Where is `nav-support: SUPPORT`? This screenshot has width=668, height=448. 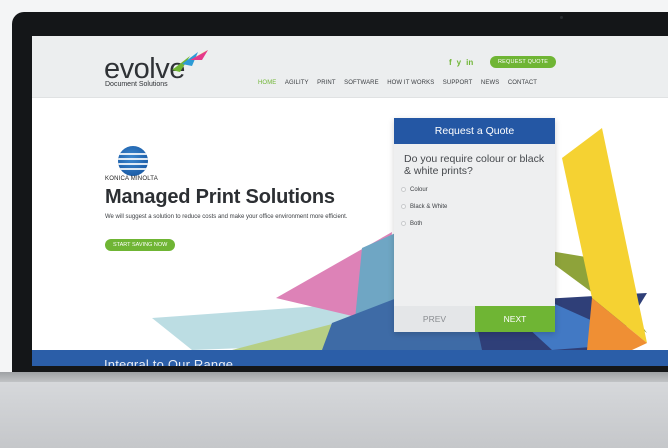
nav-support: SUPPORT is located at coordinates (458, 83).